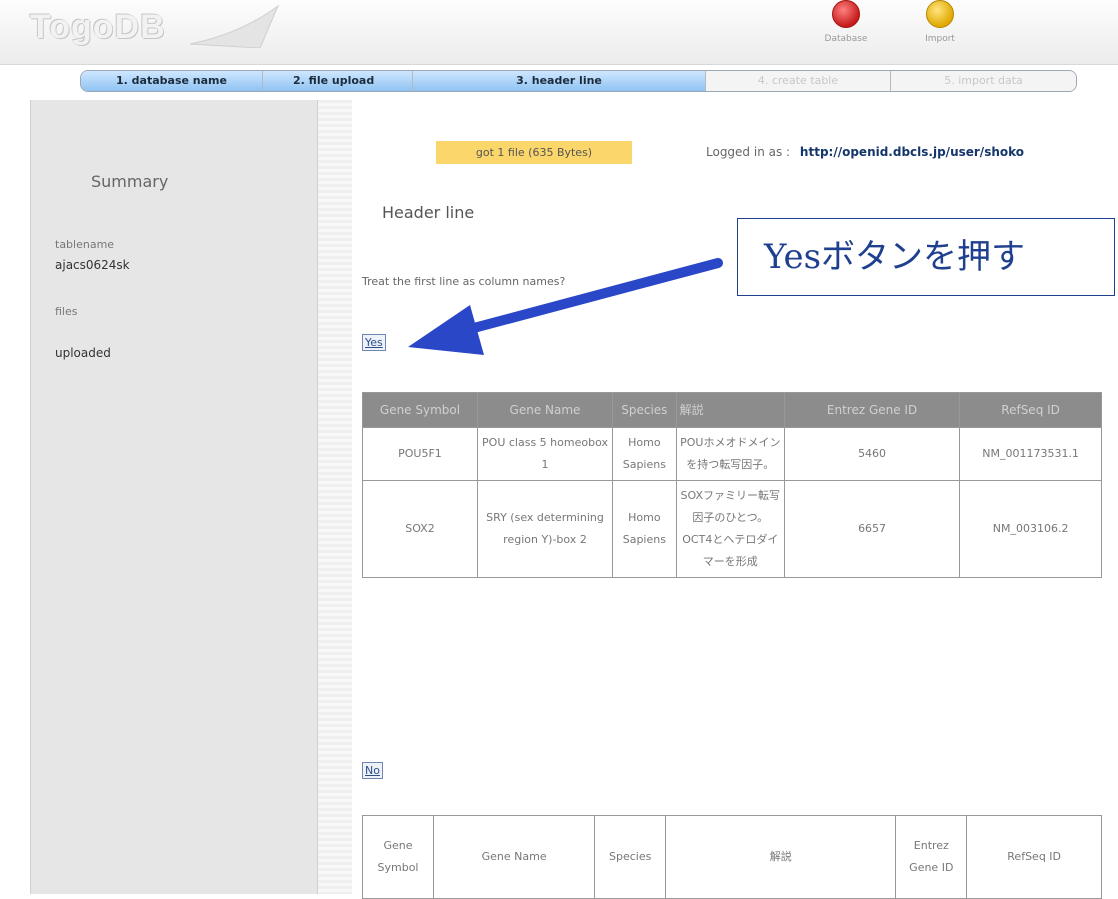 Image resolution: width=1118 pixels, height=899 pixels. Describe the element at coordinates (940, 14) in the screenshot. I see `import-icon` at that location.